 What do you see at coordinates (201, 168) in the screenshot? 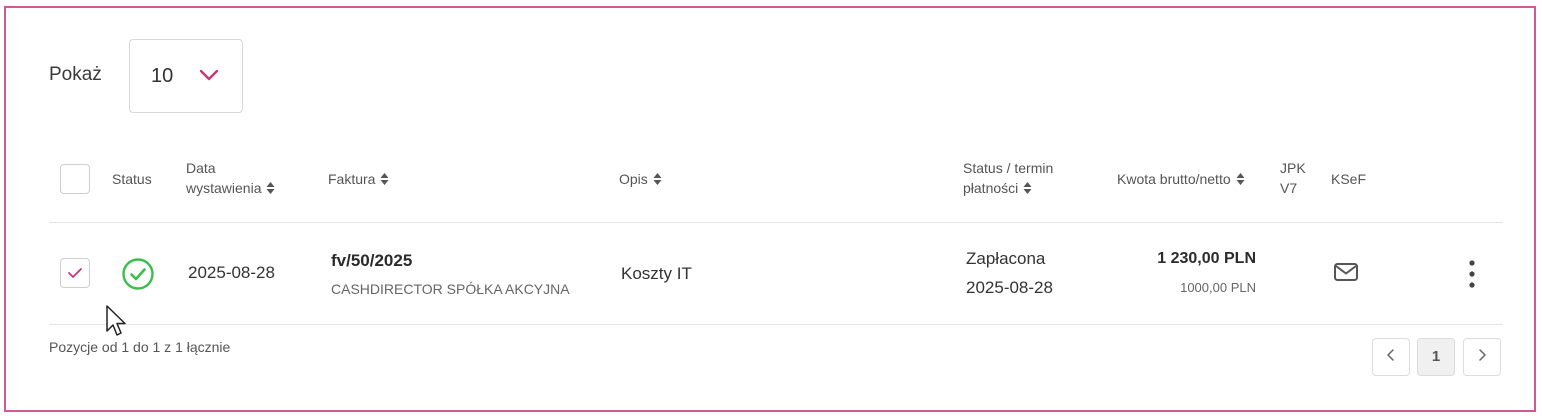
I see `header-issue-date-line1: Data` at bounding box center [201, 168].